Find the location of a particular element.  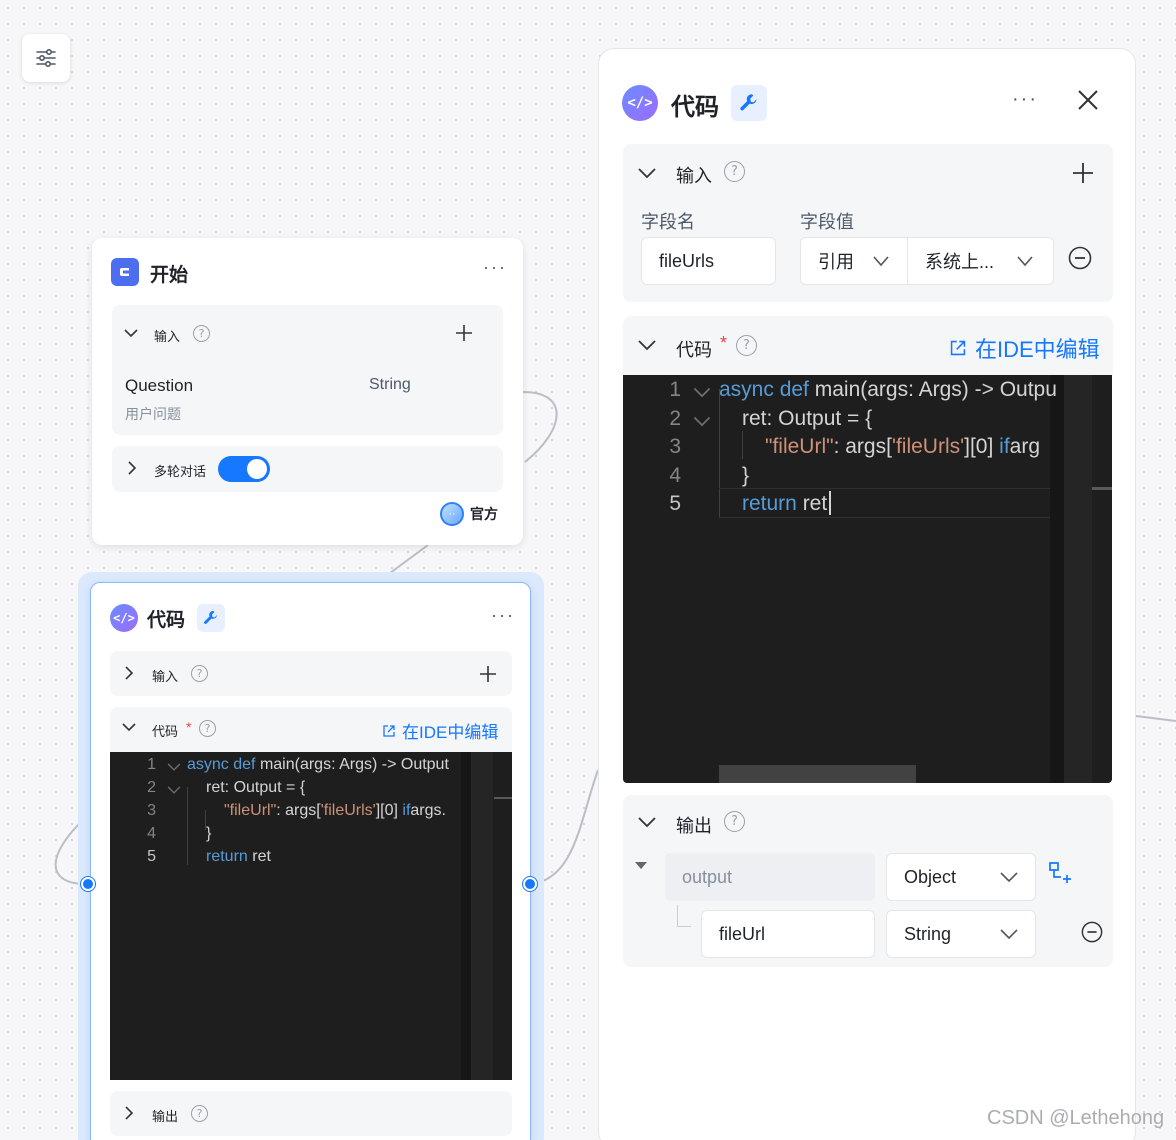

wrench-icon is located at coordinates (749, 103).